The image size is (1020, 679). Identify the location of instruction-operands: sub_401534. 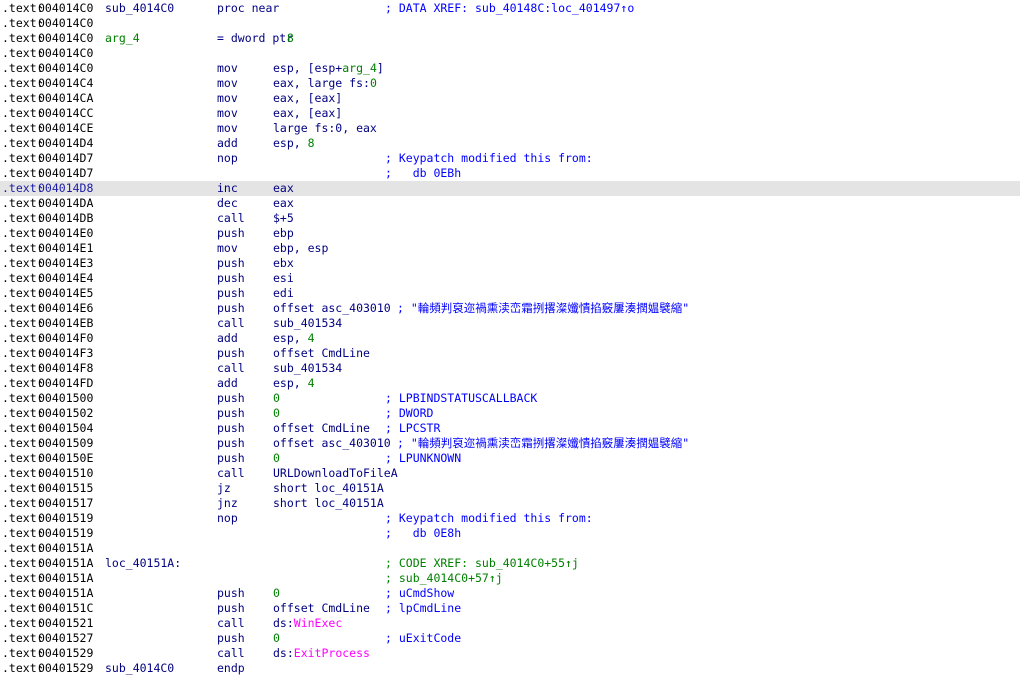
(307, 368).